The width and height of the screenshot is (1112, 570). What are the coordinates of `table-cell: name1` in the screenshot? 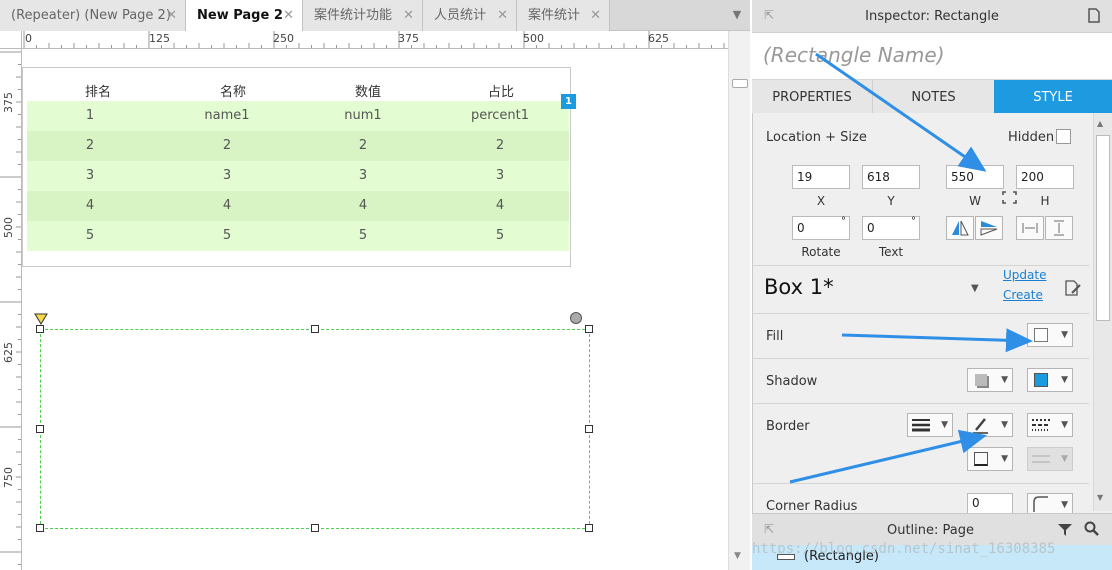 It's located at (227, 115).